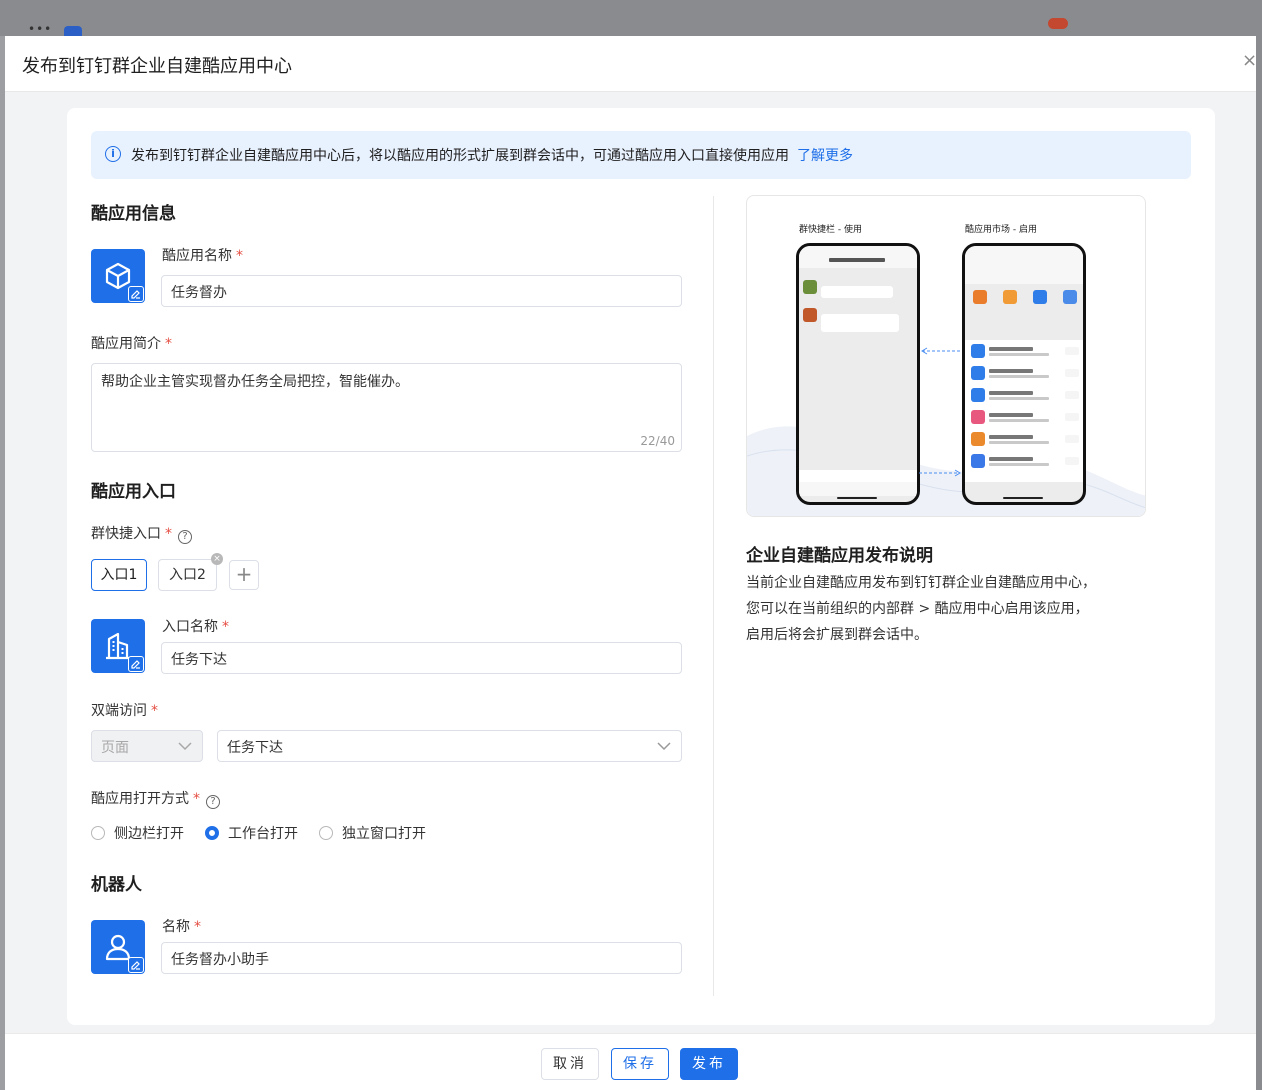 This screenshot has height=1090, width=1262. What do you see at coordinates (1024, 374) in the screenshot?
I see `phone-market-mockup` at bounding box center [1024, 374].